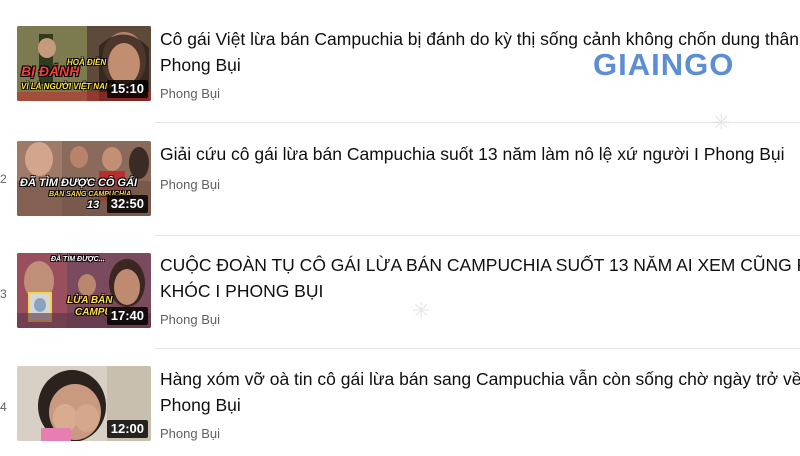 The width and height of the screenshot is (800, 456). I want to click on video-duration: 17:40, so click(127, 316).